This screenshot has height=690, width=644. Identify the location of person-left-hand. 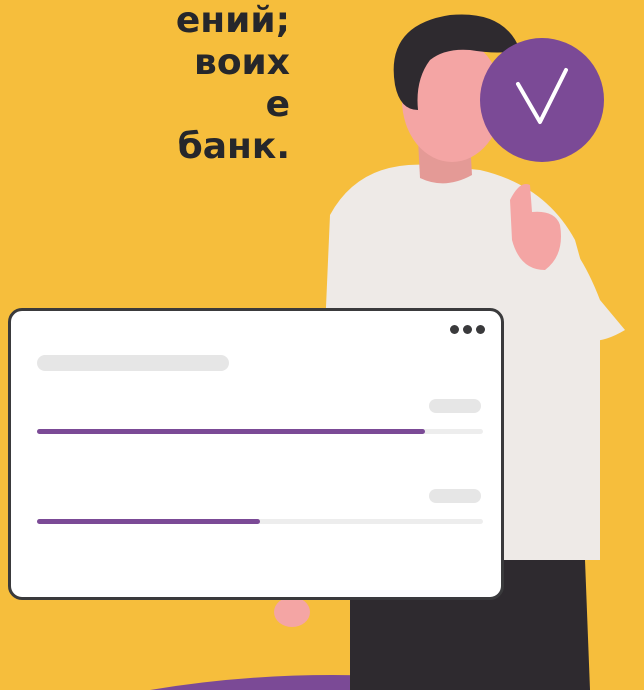
(292, 612).